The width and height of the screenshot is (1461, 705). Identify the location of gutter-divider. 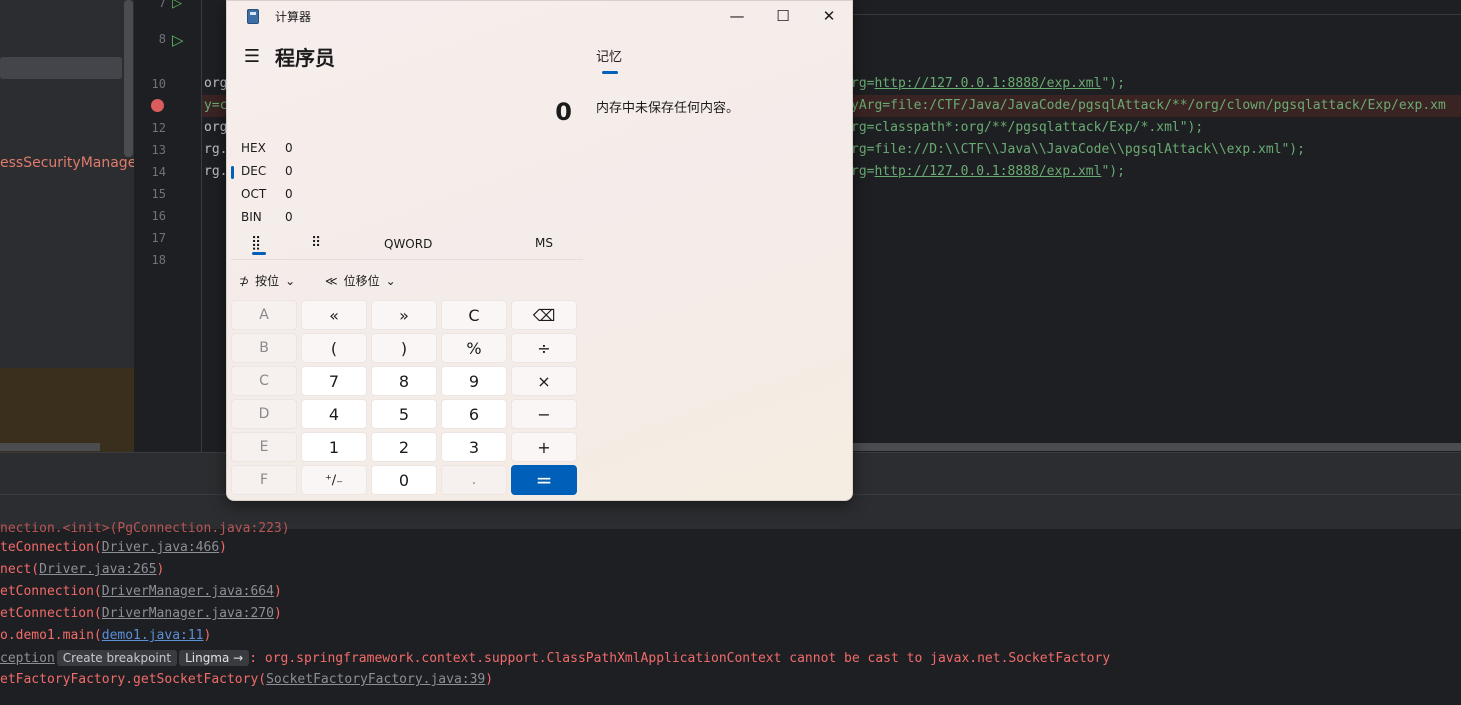
(201, 226).